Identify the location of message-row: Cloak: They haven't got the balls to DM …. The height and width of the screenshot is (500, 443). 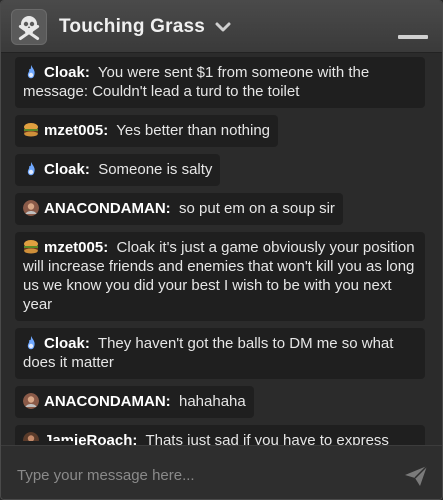
(224, 357).